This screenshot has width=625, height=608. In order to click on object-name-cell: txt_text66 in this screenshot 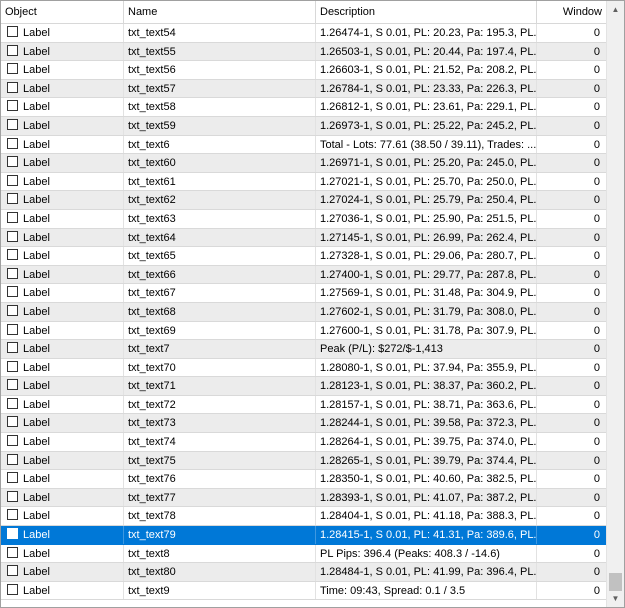, I will do `click(220, 274)`.